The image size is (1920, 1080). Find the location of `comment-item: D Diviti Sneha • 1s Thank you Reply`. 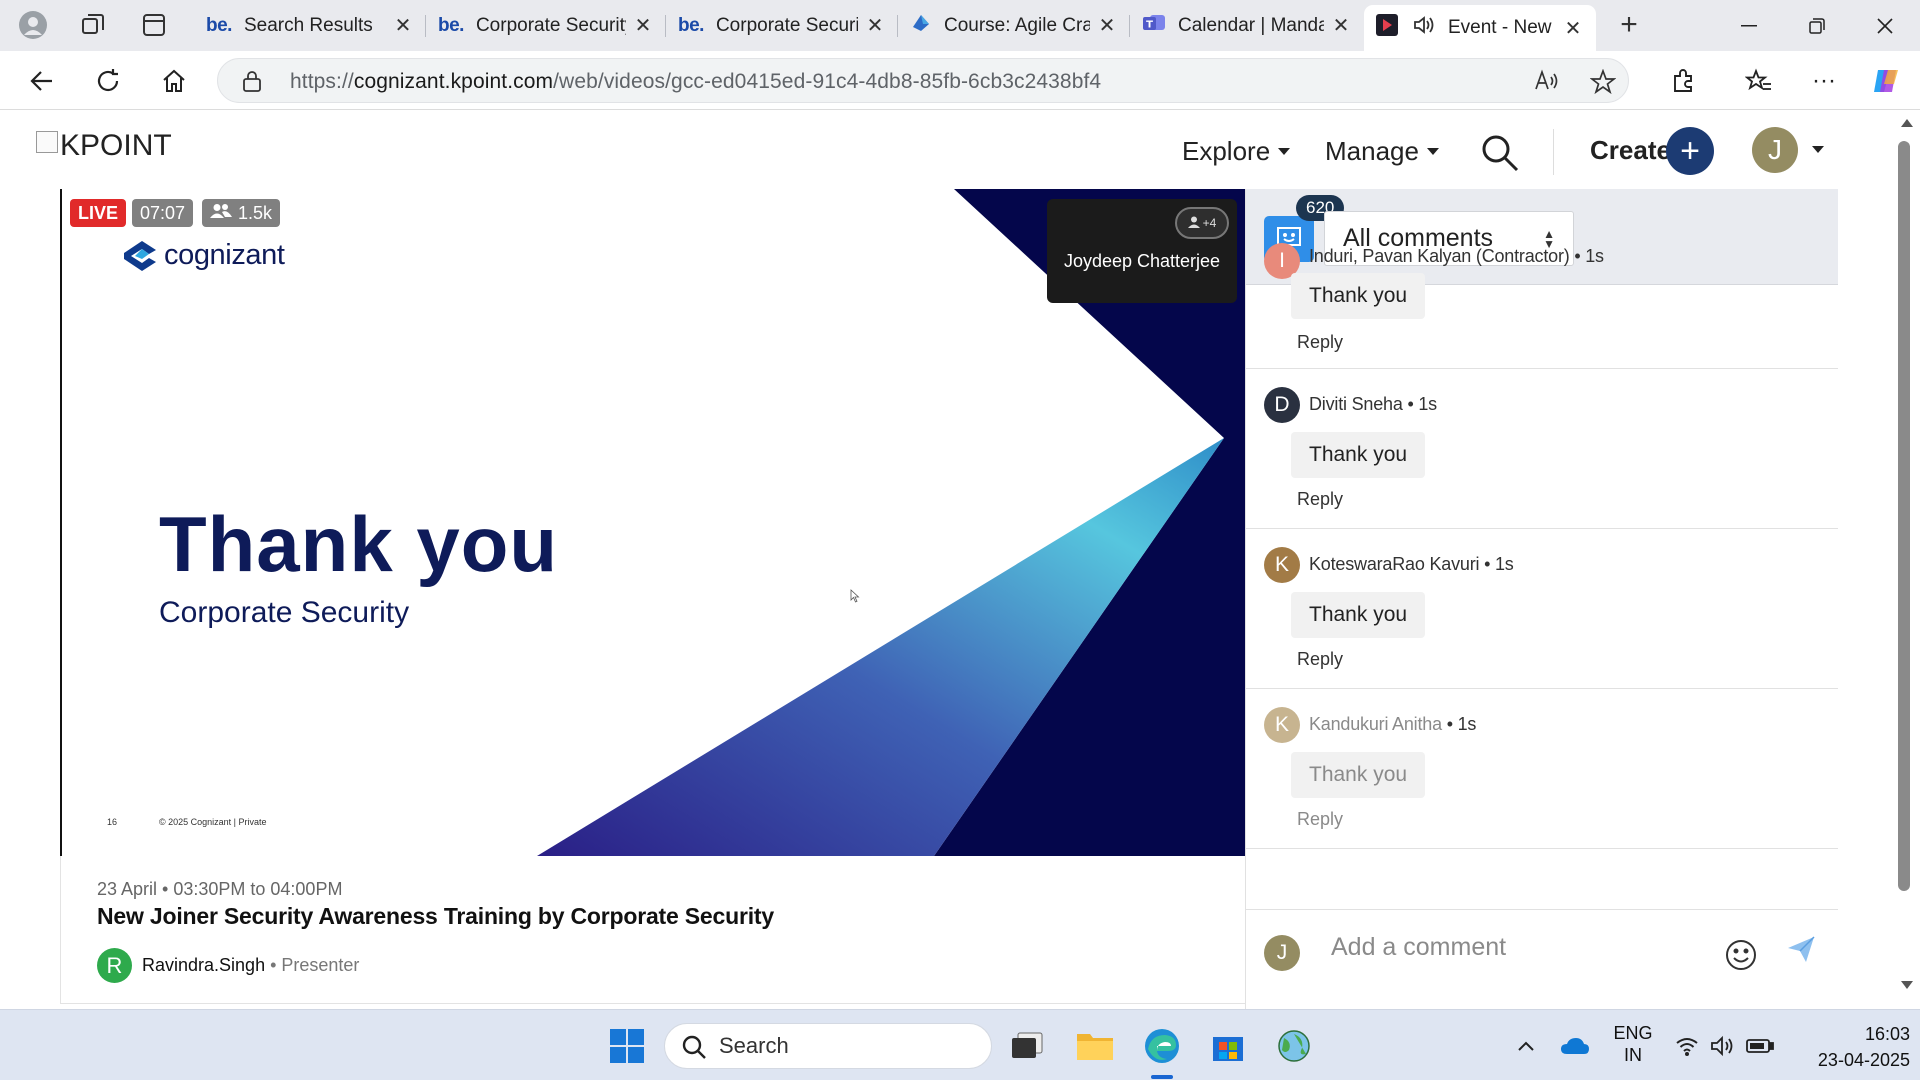

comment-item: D Diviti Sneha • 1s Thank you Reply is located at coordinates (1542, 449).